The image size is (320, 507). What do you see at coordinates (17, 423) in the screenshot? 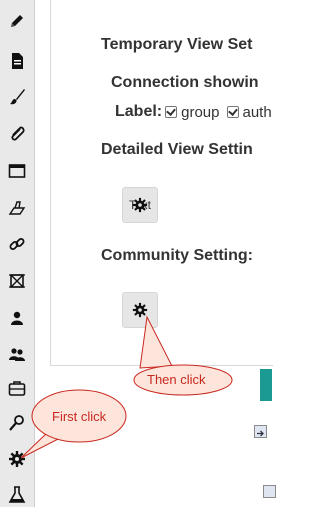
I see `magnifier-icon` at bounding box center [17, 423].